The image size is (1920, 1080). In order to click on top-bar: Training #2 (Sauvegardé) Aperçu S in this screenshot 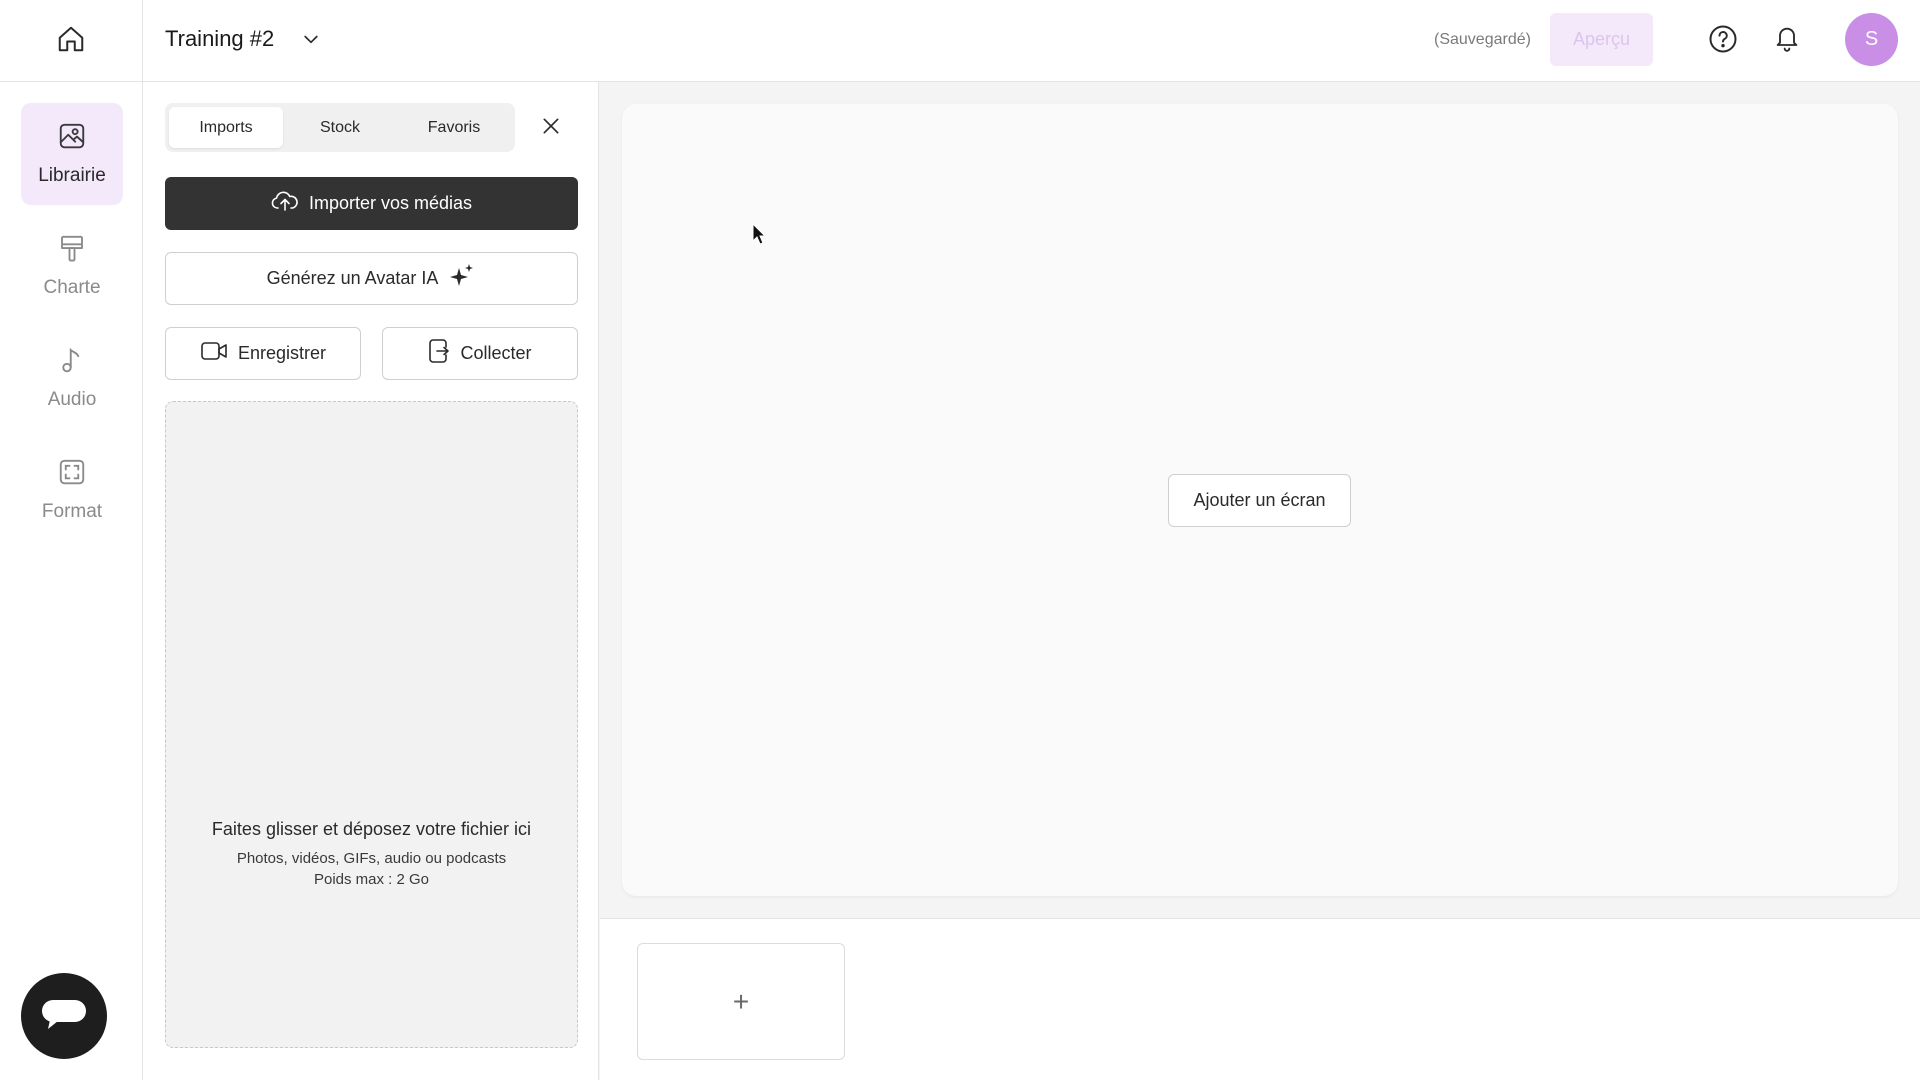, I will do `click(960, 41)`.